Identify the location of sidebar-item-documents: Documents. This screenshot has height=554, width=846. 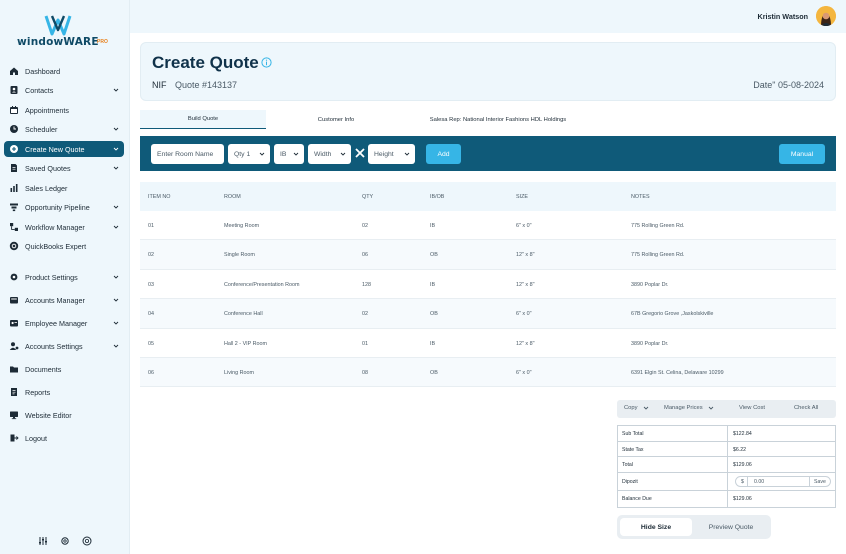
(64, 369).